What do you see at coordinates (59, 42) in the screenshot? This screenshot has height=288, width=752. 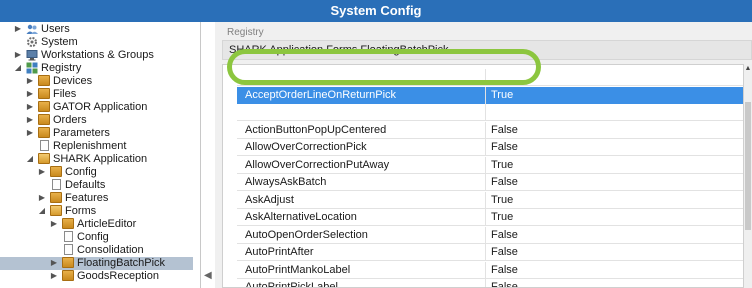 I see `tree-item-label: System` at bounding box center [59, 42].